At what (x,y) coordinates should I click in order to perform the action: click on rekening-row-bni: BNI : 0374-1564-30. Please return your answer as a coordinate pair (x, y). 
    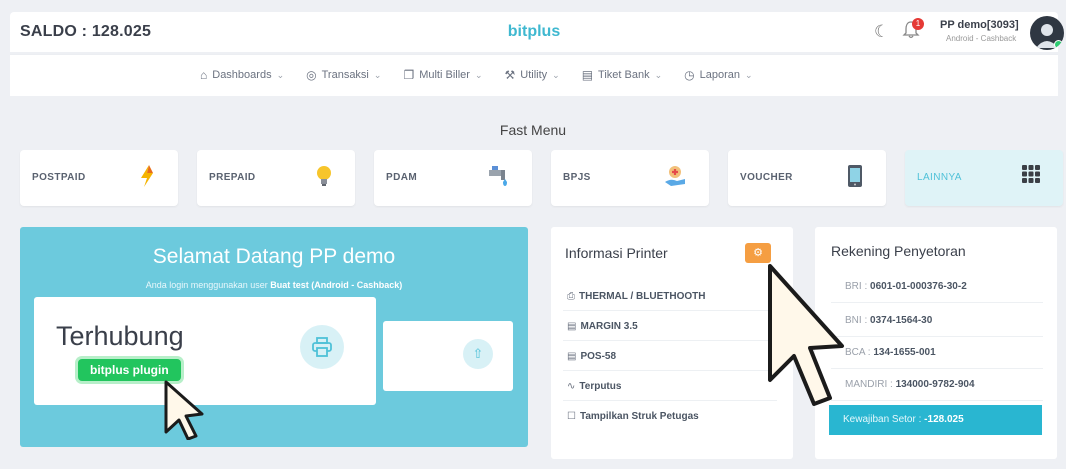
    Looking at the image, I should click on (937, 321).